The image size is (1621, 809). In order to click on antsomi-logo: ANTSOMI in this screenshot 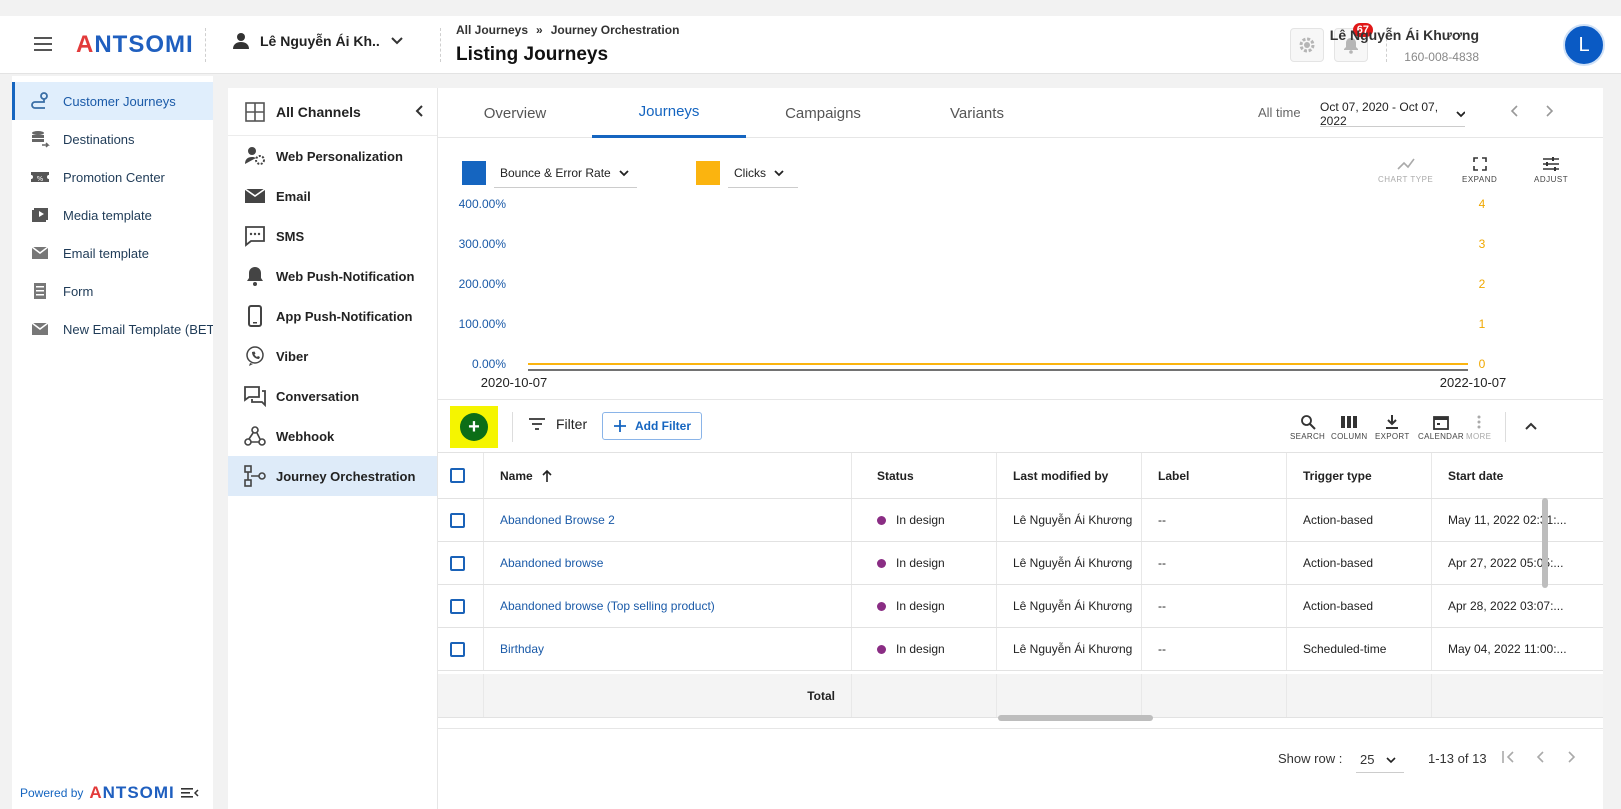, I will do `click(135, 45)`.